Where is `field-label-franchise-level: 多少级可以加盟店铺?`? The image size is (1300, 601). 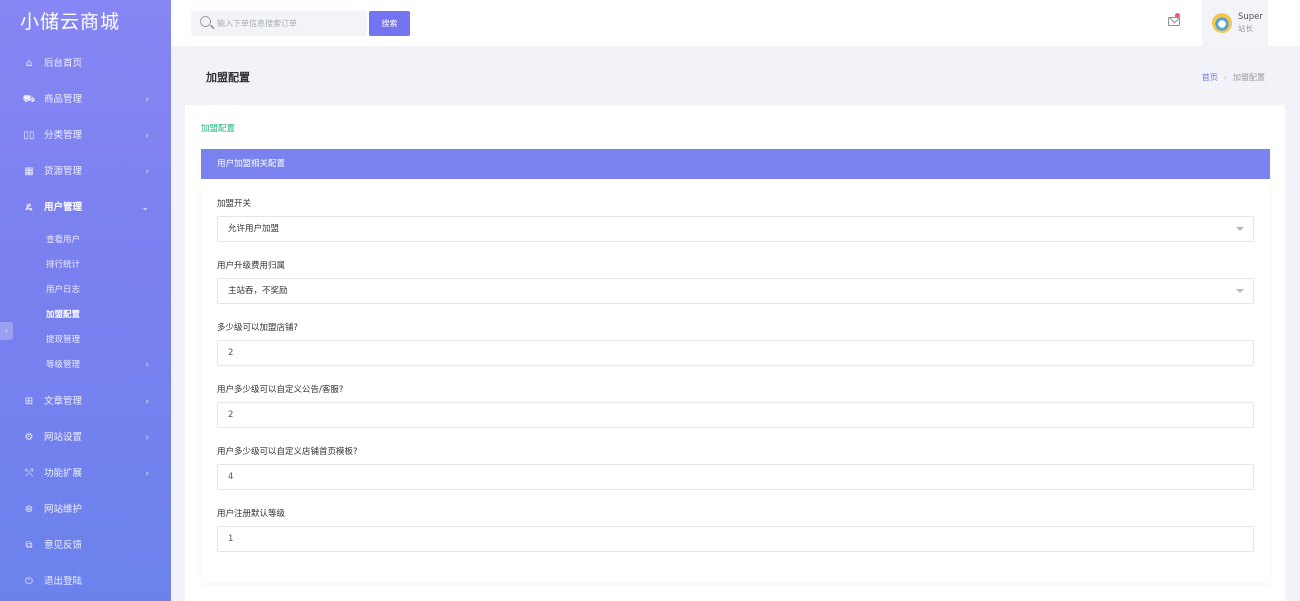
field-label-franchise-level: 多少级可以加盟店铺? is located at coordinates (258, 328).